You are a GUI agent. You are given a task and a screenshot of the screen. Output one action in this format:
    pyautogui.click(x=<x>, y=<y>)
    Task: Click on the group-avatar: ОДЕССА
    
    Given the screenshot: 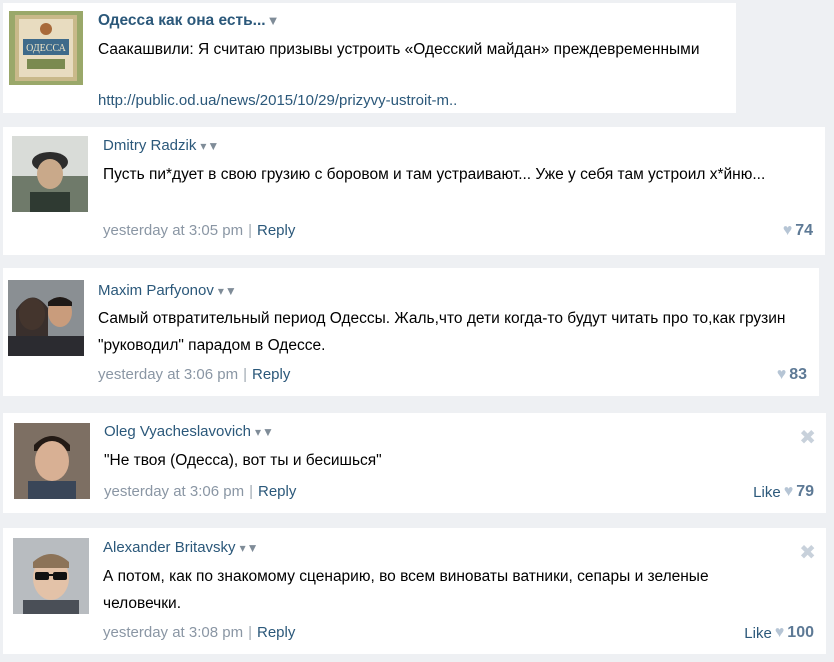 What is the action you would take?
    pyautogui.click(x=46, y=48)
    